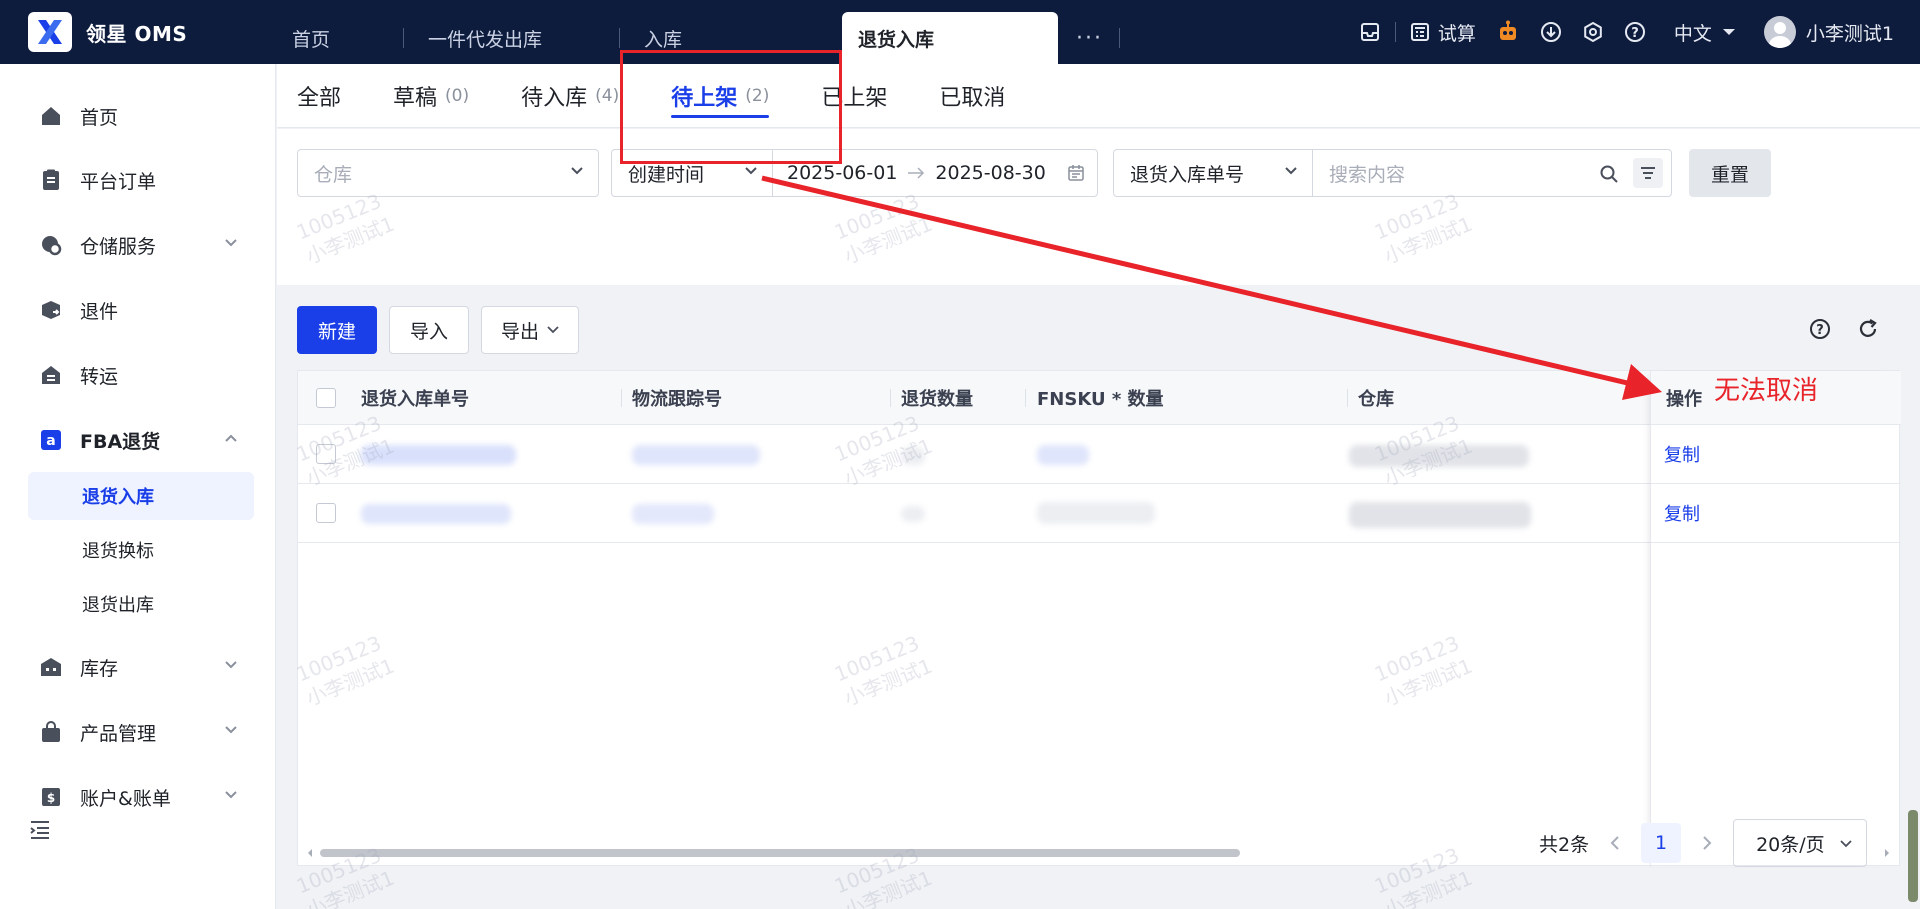 Image resolution: width=1920 pixels, height=909 pixels. What do you see at coordinates (118, 181) in the screenshot?
I see `sidebar-item-label: 平台订单` at bounding box center [118, 181].